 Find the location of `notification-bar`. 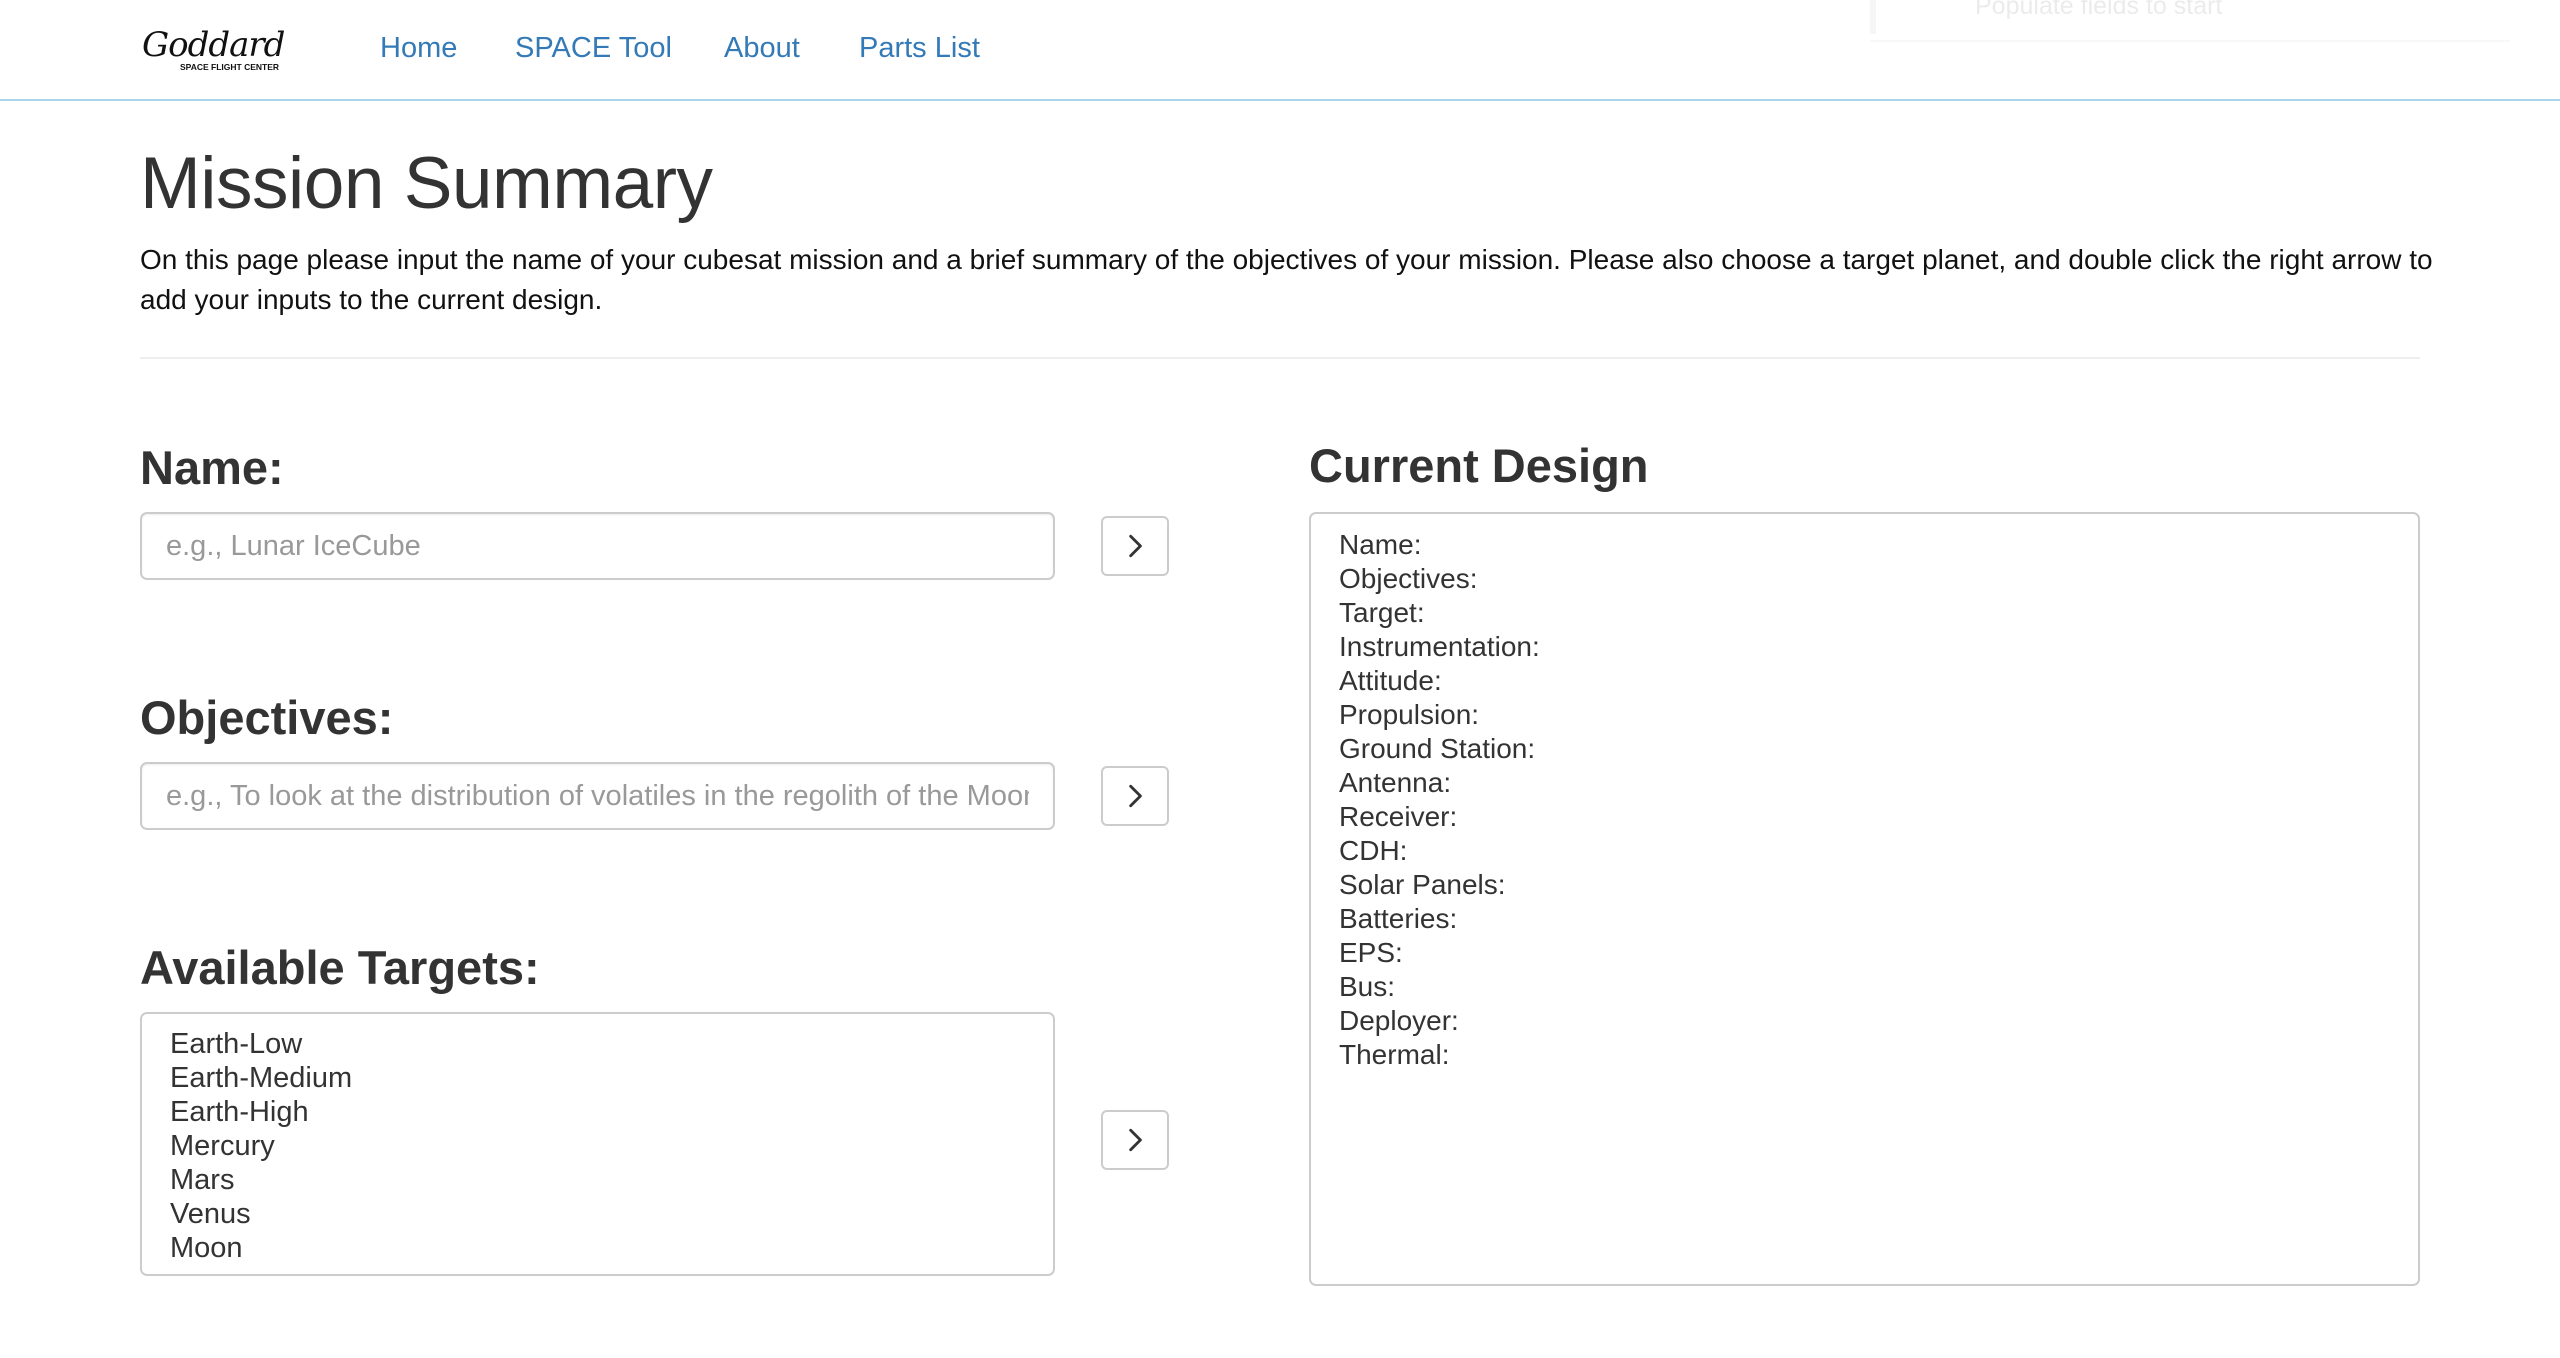

notification-bar is located at coordinates (1873, 17).